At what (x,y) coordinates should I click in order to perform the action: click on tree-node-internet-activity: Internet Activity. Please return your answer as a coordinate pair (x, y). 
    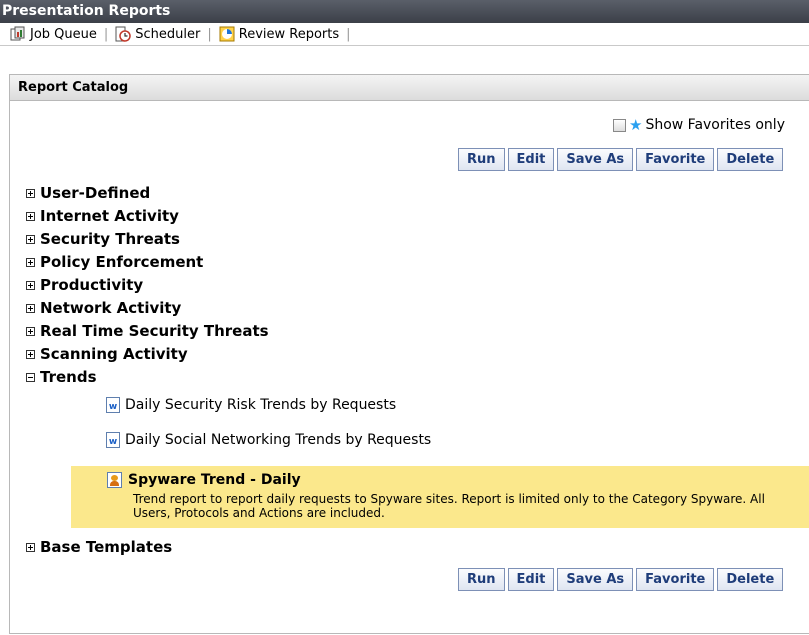
    Looking at the image, I should click on (102, 216).